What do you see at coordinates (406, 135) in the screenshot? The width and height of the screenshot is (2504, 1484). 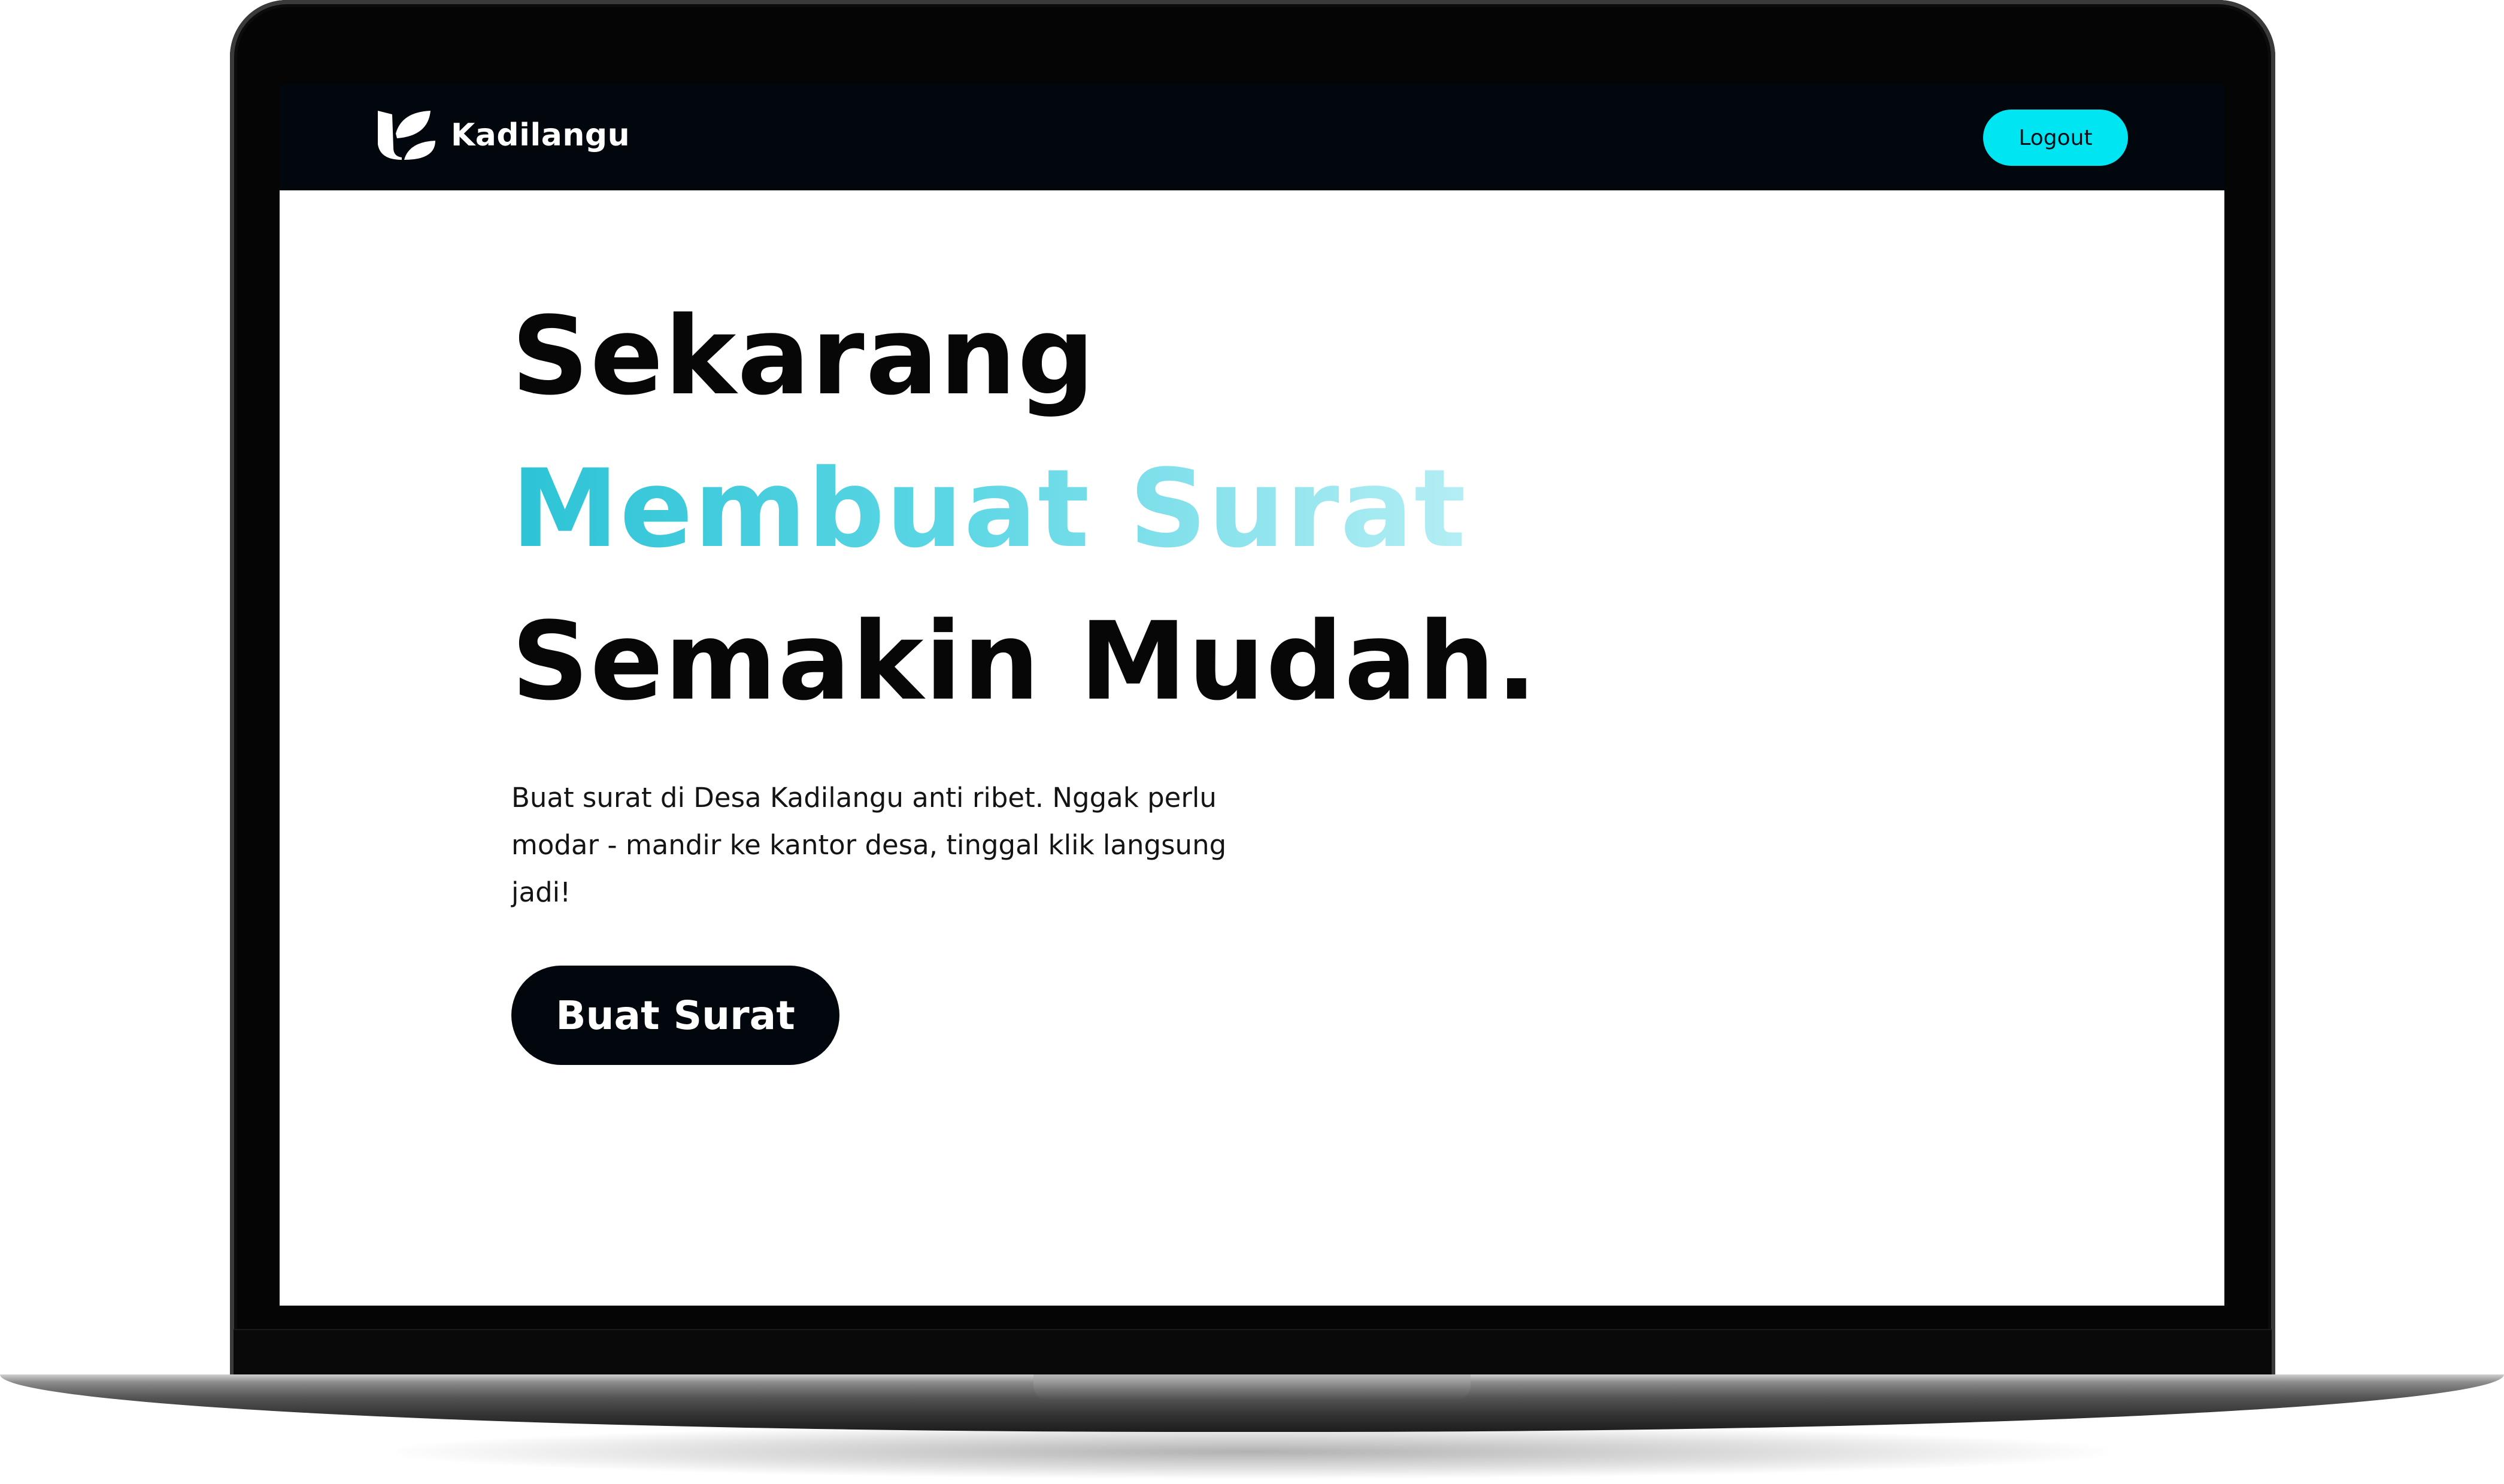 I see `kadilangu-logo-icon` at bounding box center [406, 135].